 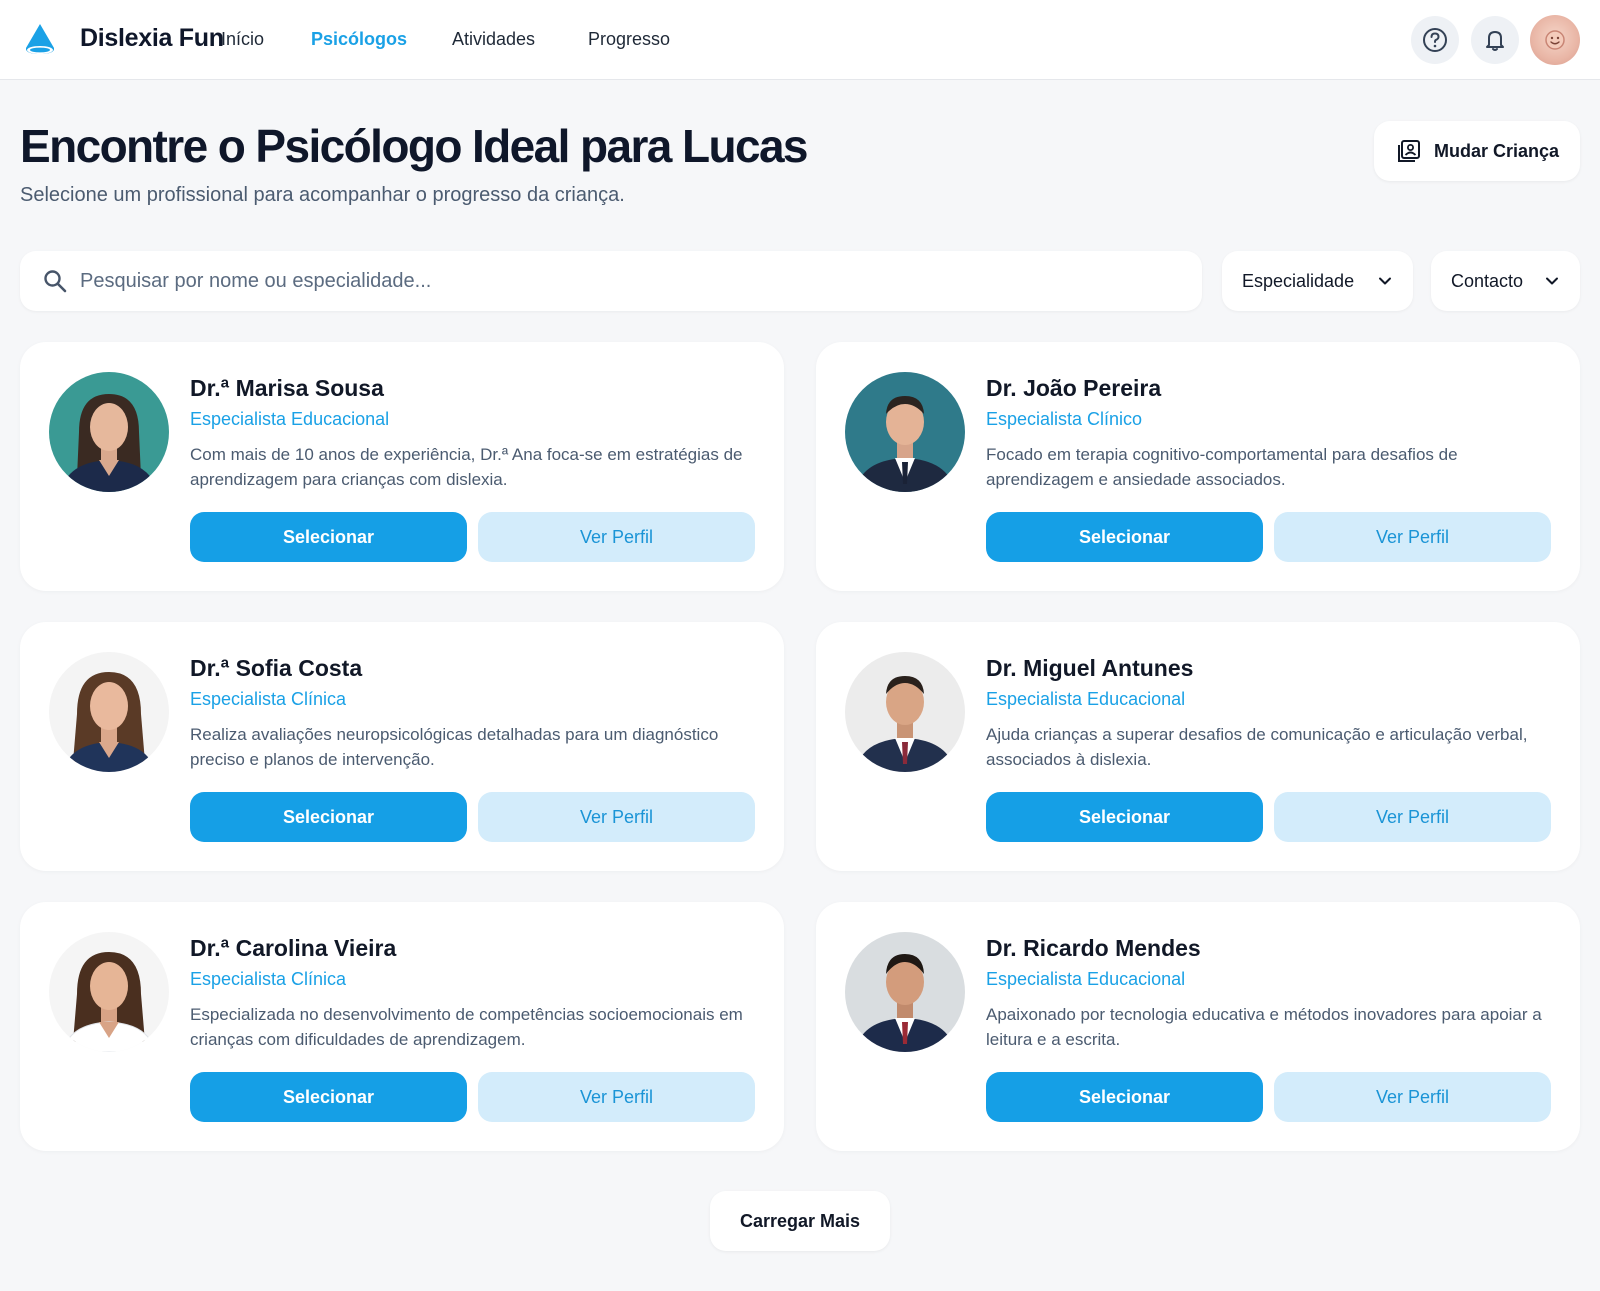 What do you see at coordinates (1074, 388) in the screenshot?
I see `psychologist-name: Dr. João Pereira` at bounding box center [1074, 388].